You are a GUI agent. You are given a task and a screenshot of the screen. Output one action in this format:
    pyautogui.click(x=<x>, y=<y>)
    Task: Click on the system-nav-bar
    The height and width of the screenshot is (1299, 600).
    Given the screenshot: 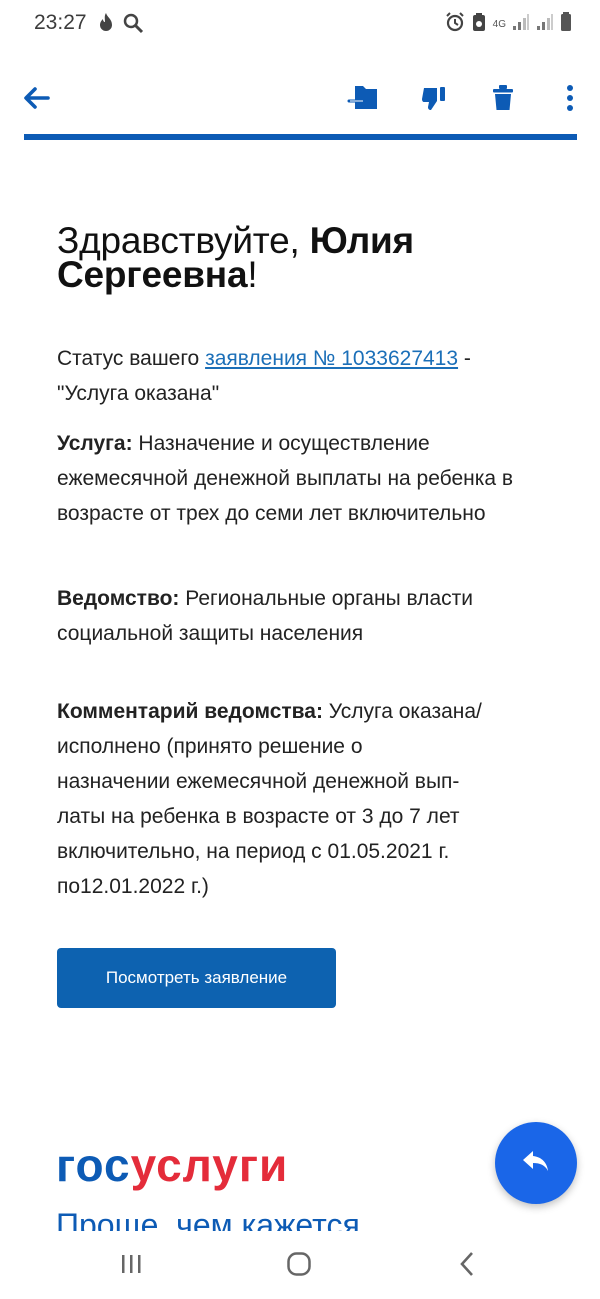 What is the action you would take?
    pyautogui.click(x=300, y=1265)
    